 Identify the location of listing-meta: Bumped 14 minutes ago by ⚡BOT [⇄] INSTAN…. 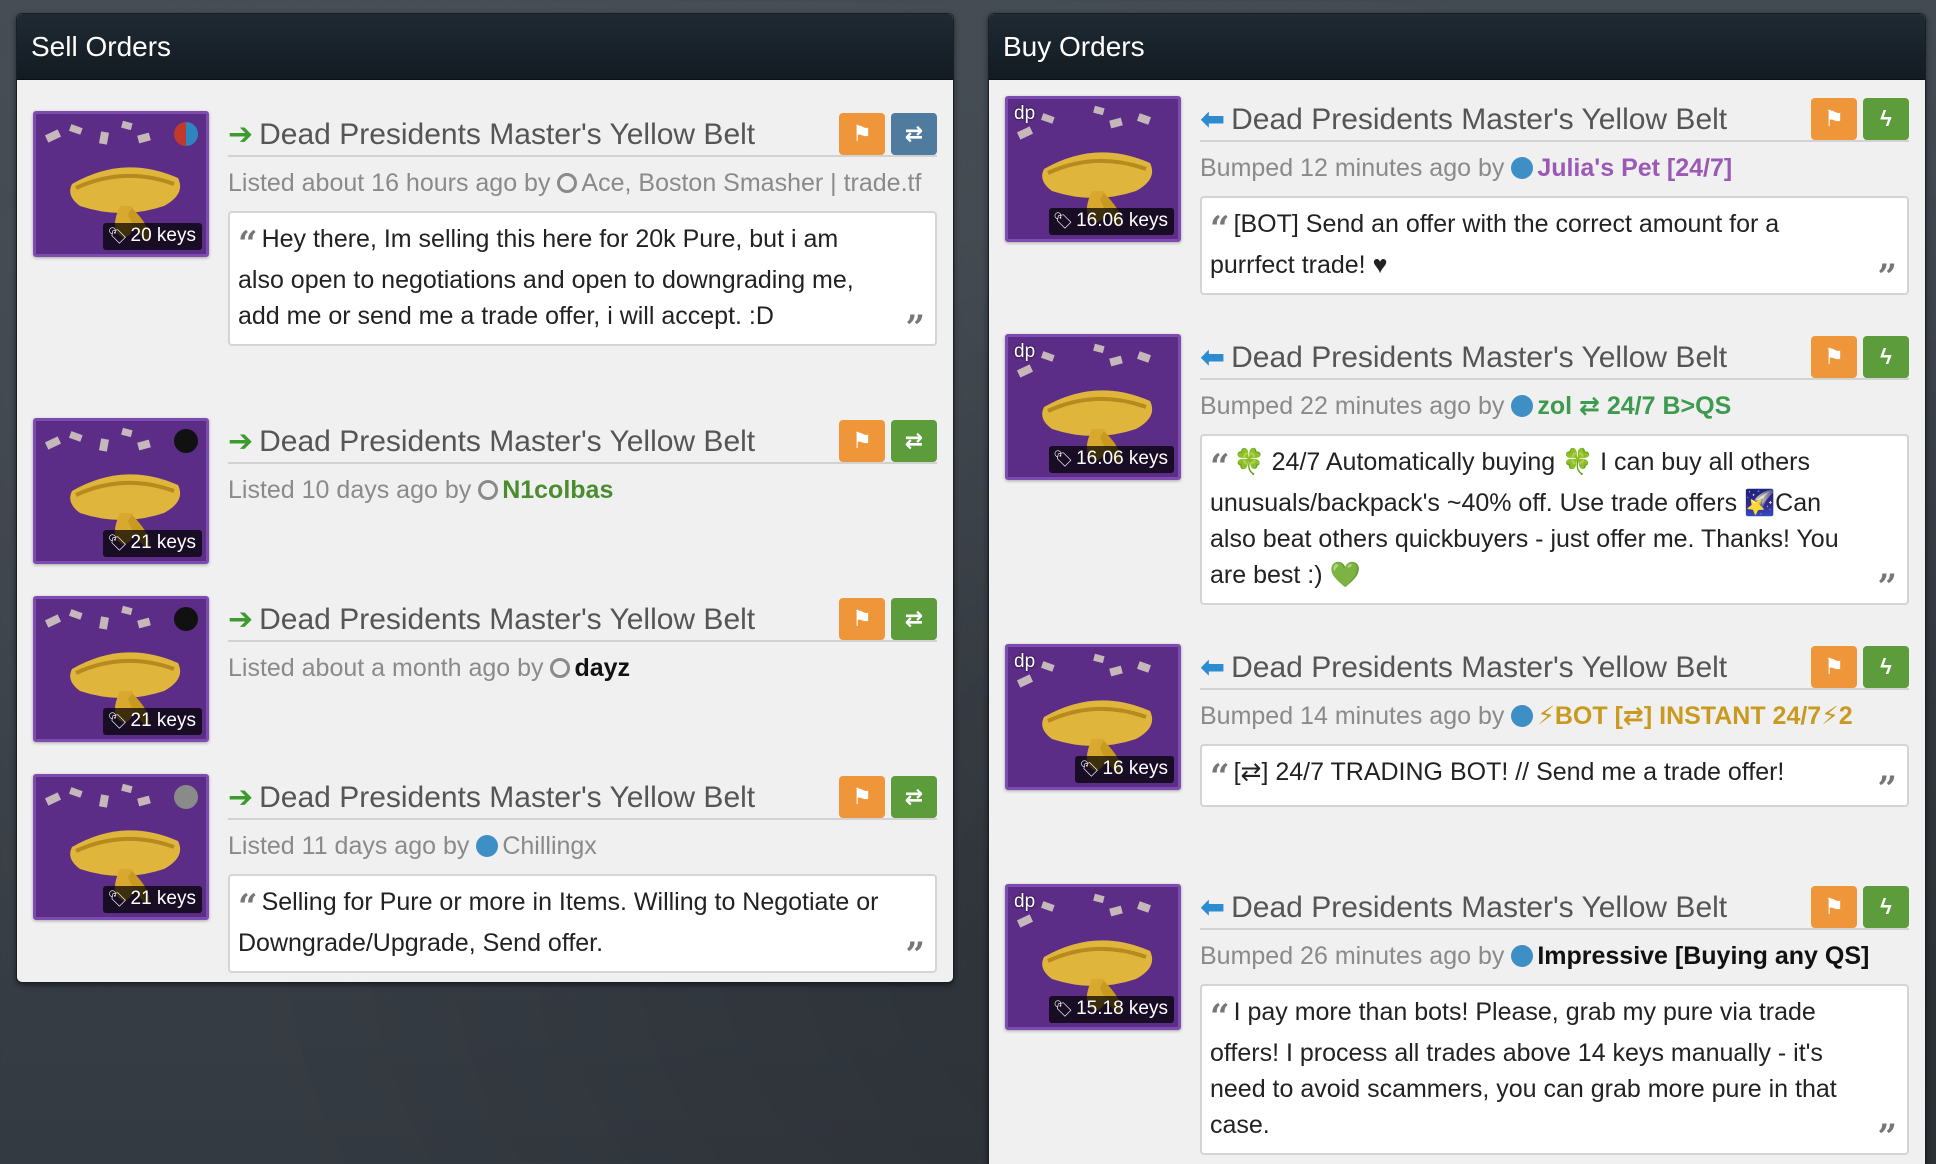
(1526, 716).